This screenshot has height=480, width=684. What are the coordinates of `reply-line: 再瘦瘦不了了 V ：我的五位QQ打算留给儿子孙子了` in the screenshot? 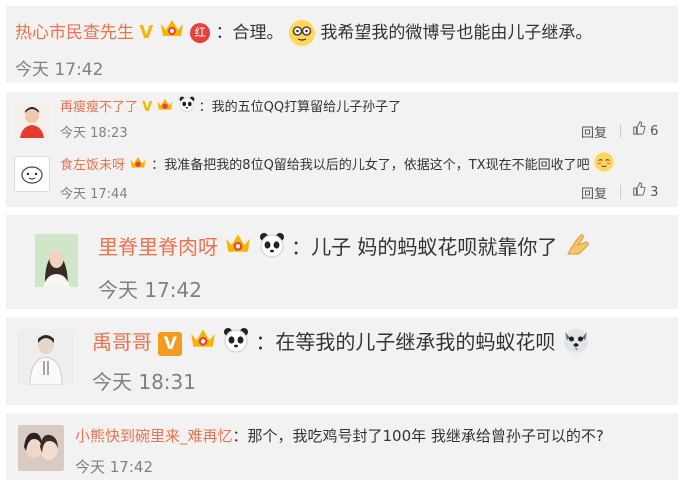 It's located at (230, 107).